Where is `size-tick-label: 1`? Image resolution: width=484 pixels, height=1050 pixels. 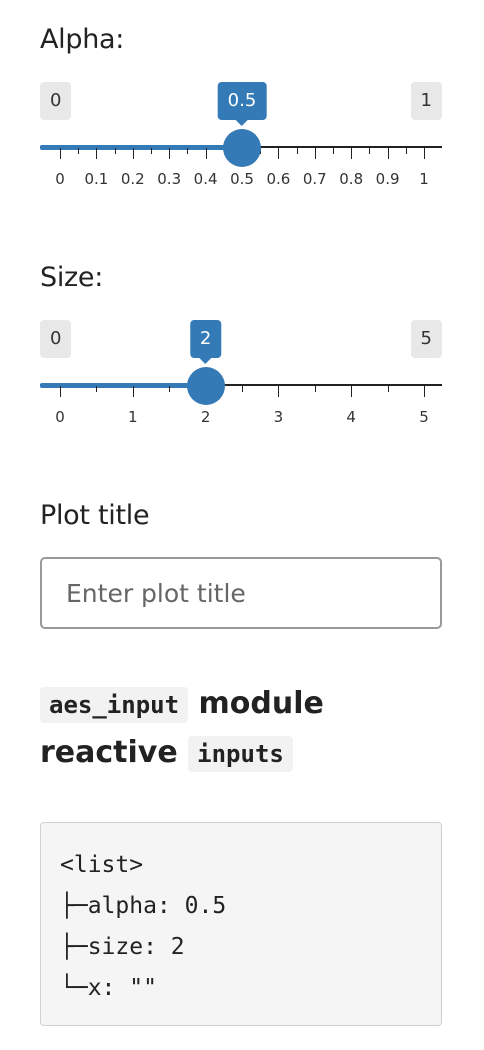 size-tick-label: 1 is located at coordinates (133, 417).